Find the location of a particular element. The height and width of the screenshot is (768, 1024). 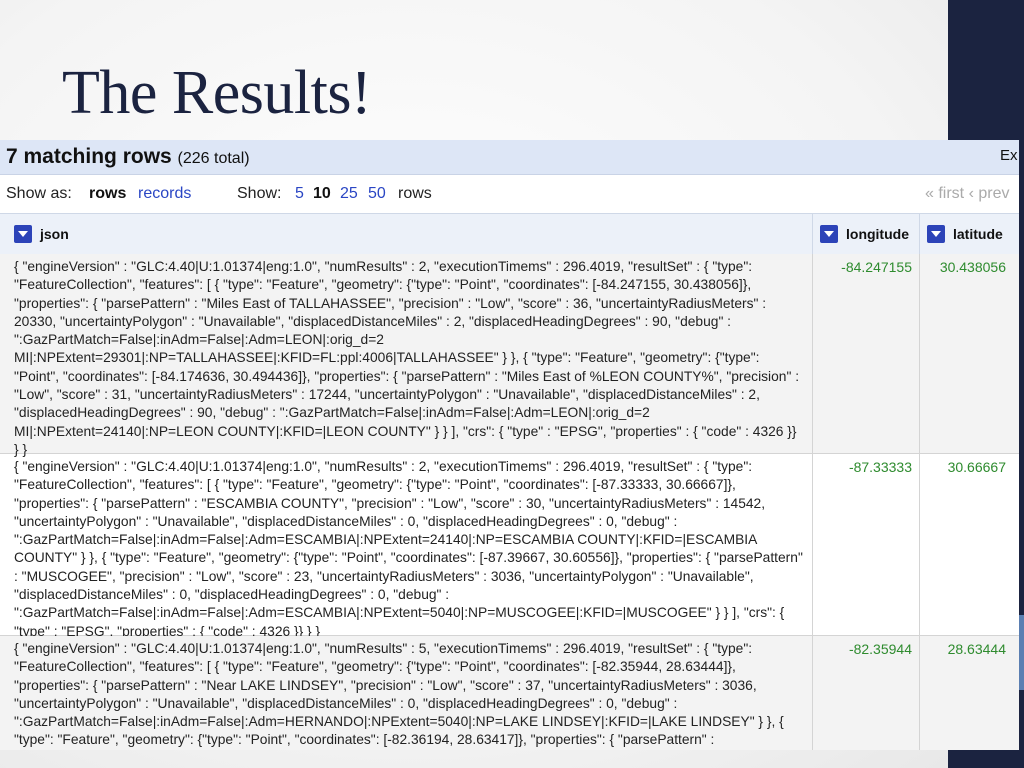

matching-rows-title: 7 matching rows (226 total) is located at coordinates (128, 157).